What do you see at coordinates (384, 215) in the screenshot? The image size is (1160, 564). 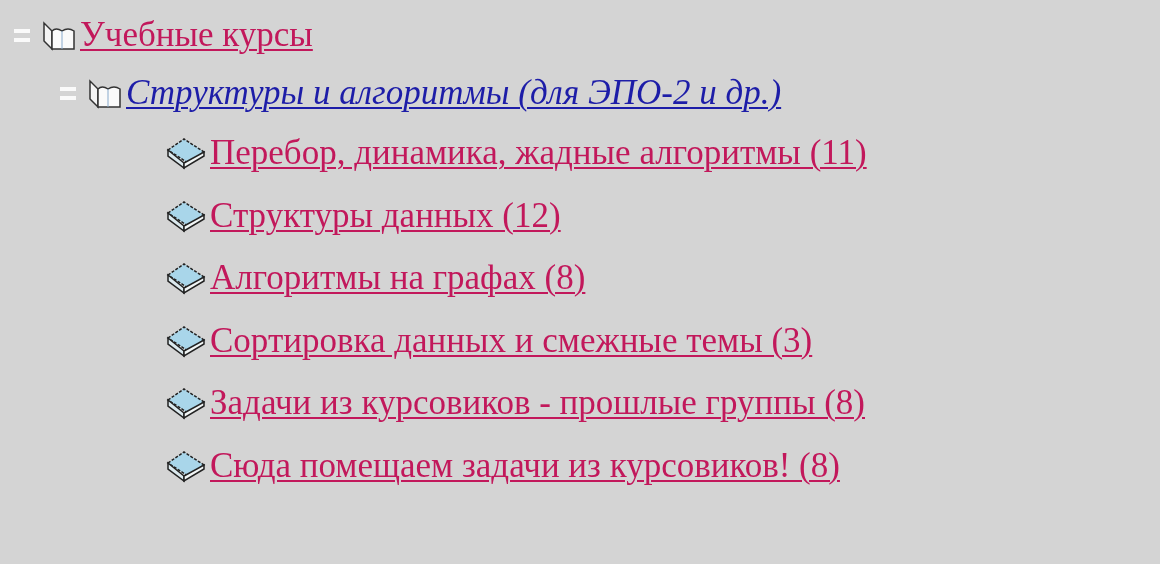 I see `tree-item-link: Структуры данных (12)` at bounding box center [384, 215].